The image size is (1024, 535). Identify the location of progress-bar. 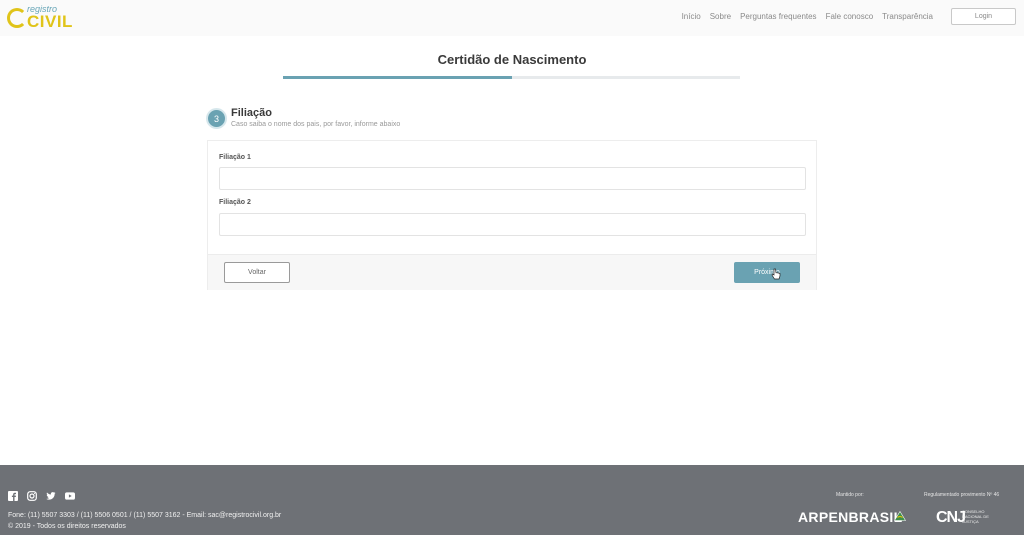
(511, 77).